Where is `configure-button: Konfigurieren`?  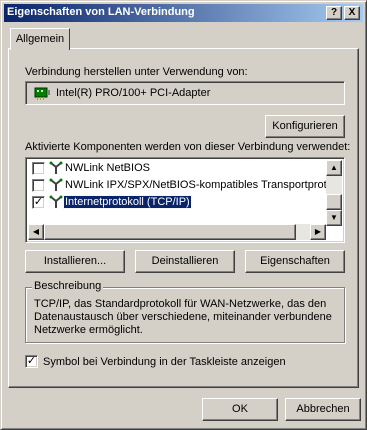 configure-button: Konfigurieren is located at coordinates (305, 126).